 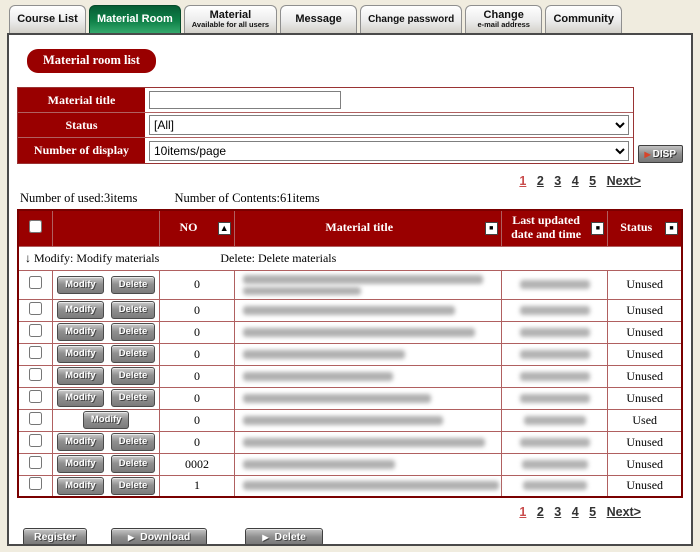 I want to click on row-status: Unused, so click(x=645, y=486).